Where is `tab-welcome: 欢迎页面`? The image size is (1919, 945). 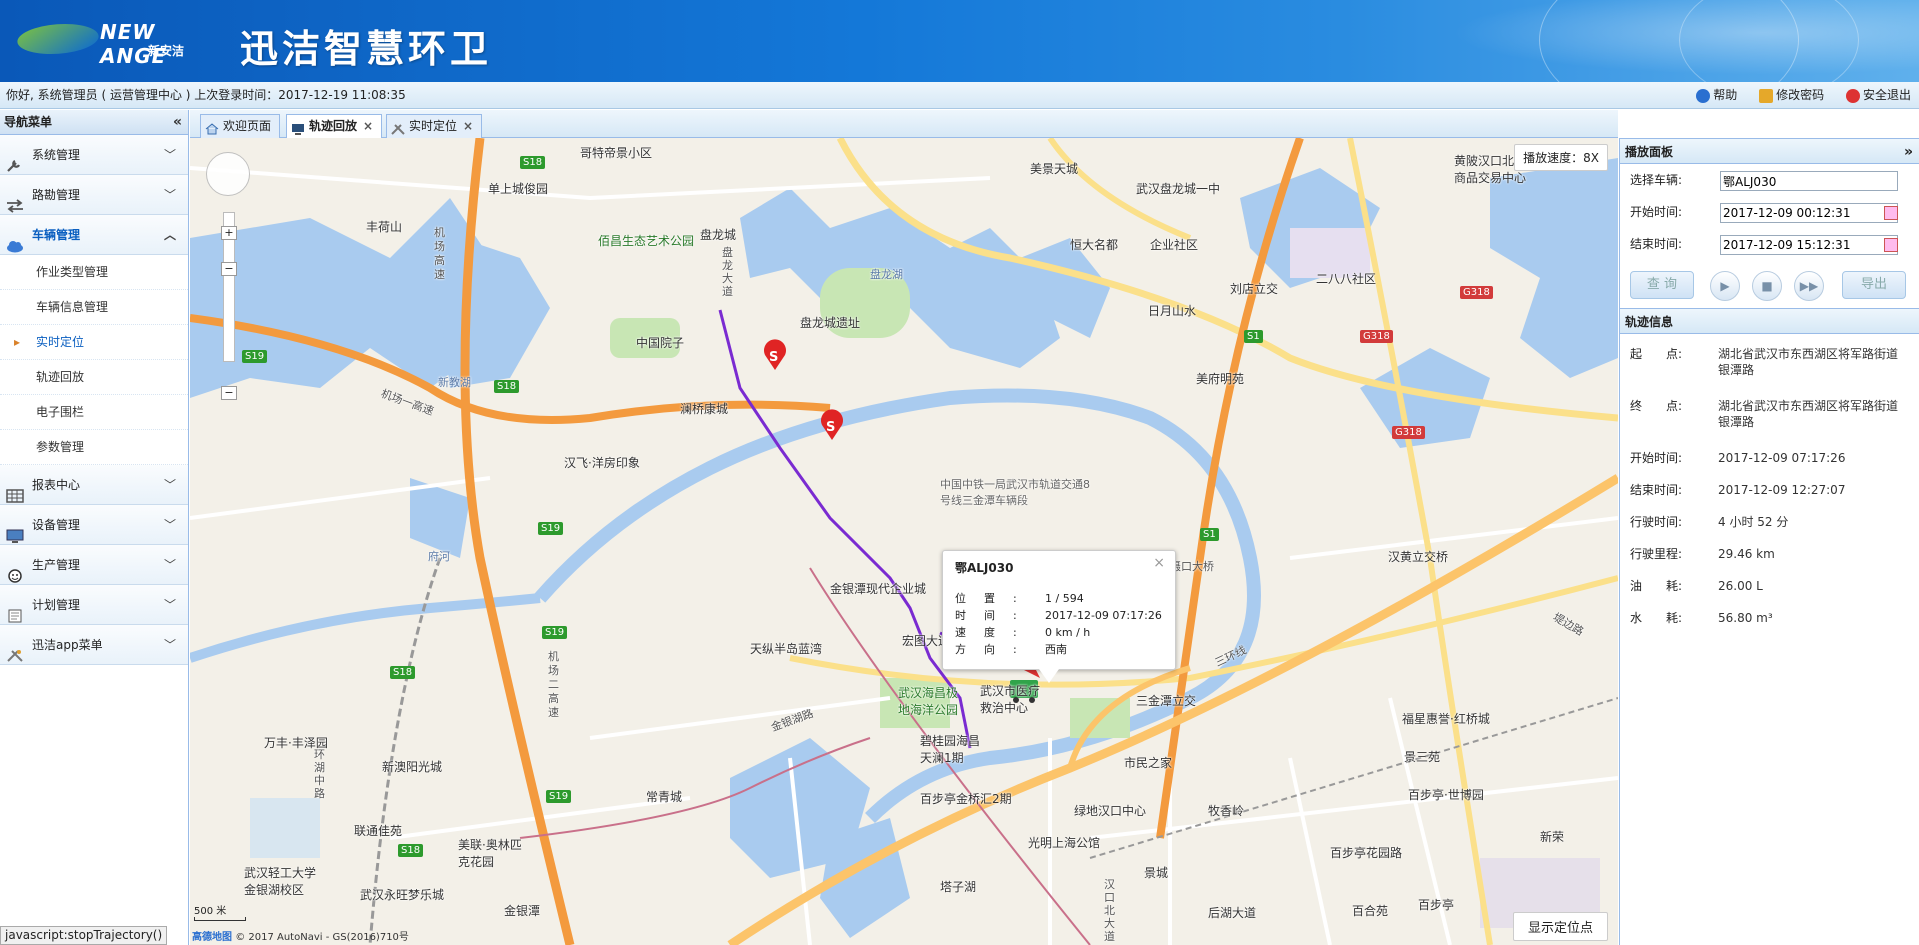 tab-welcome: 欢迎页面 is located at coordinates (240, 126).